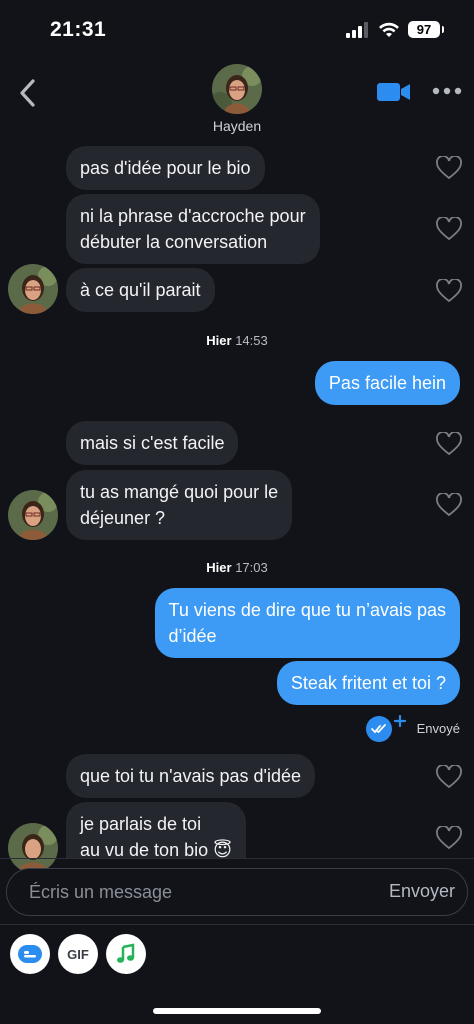 The image size is (474, 1024). I want to click on sticker-button, so click(30, 954).